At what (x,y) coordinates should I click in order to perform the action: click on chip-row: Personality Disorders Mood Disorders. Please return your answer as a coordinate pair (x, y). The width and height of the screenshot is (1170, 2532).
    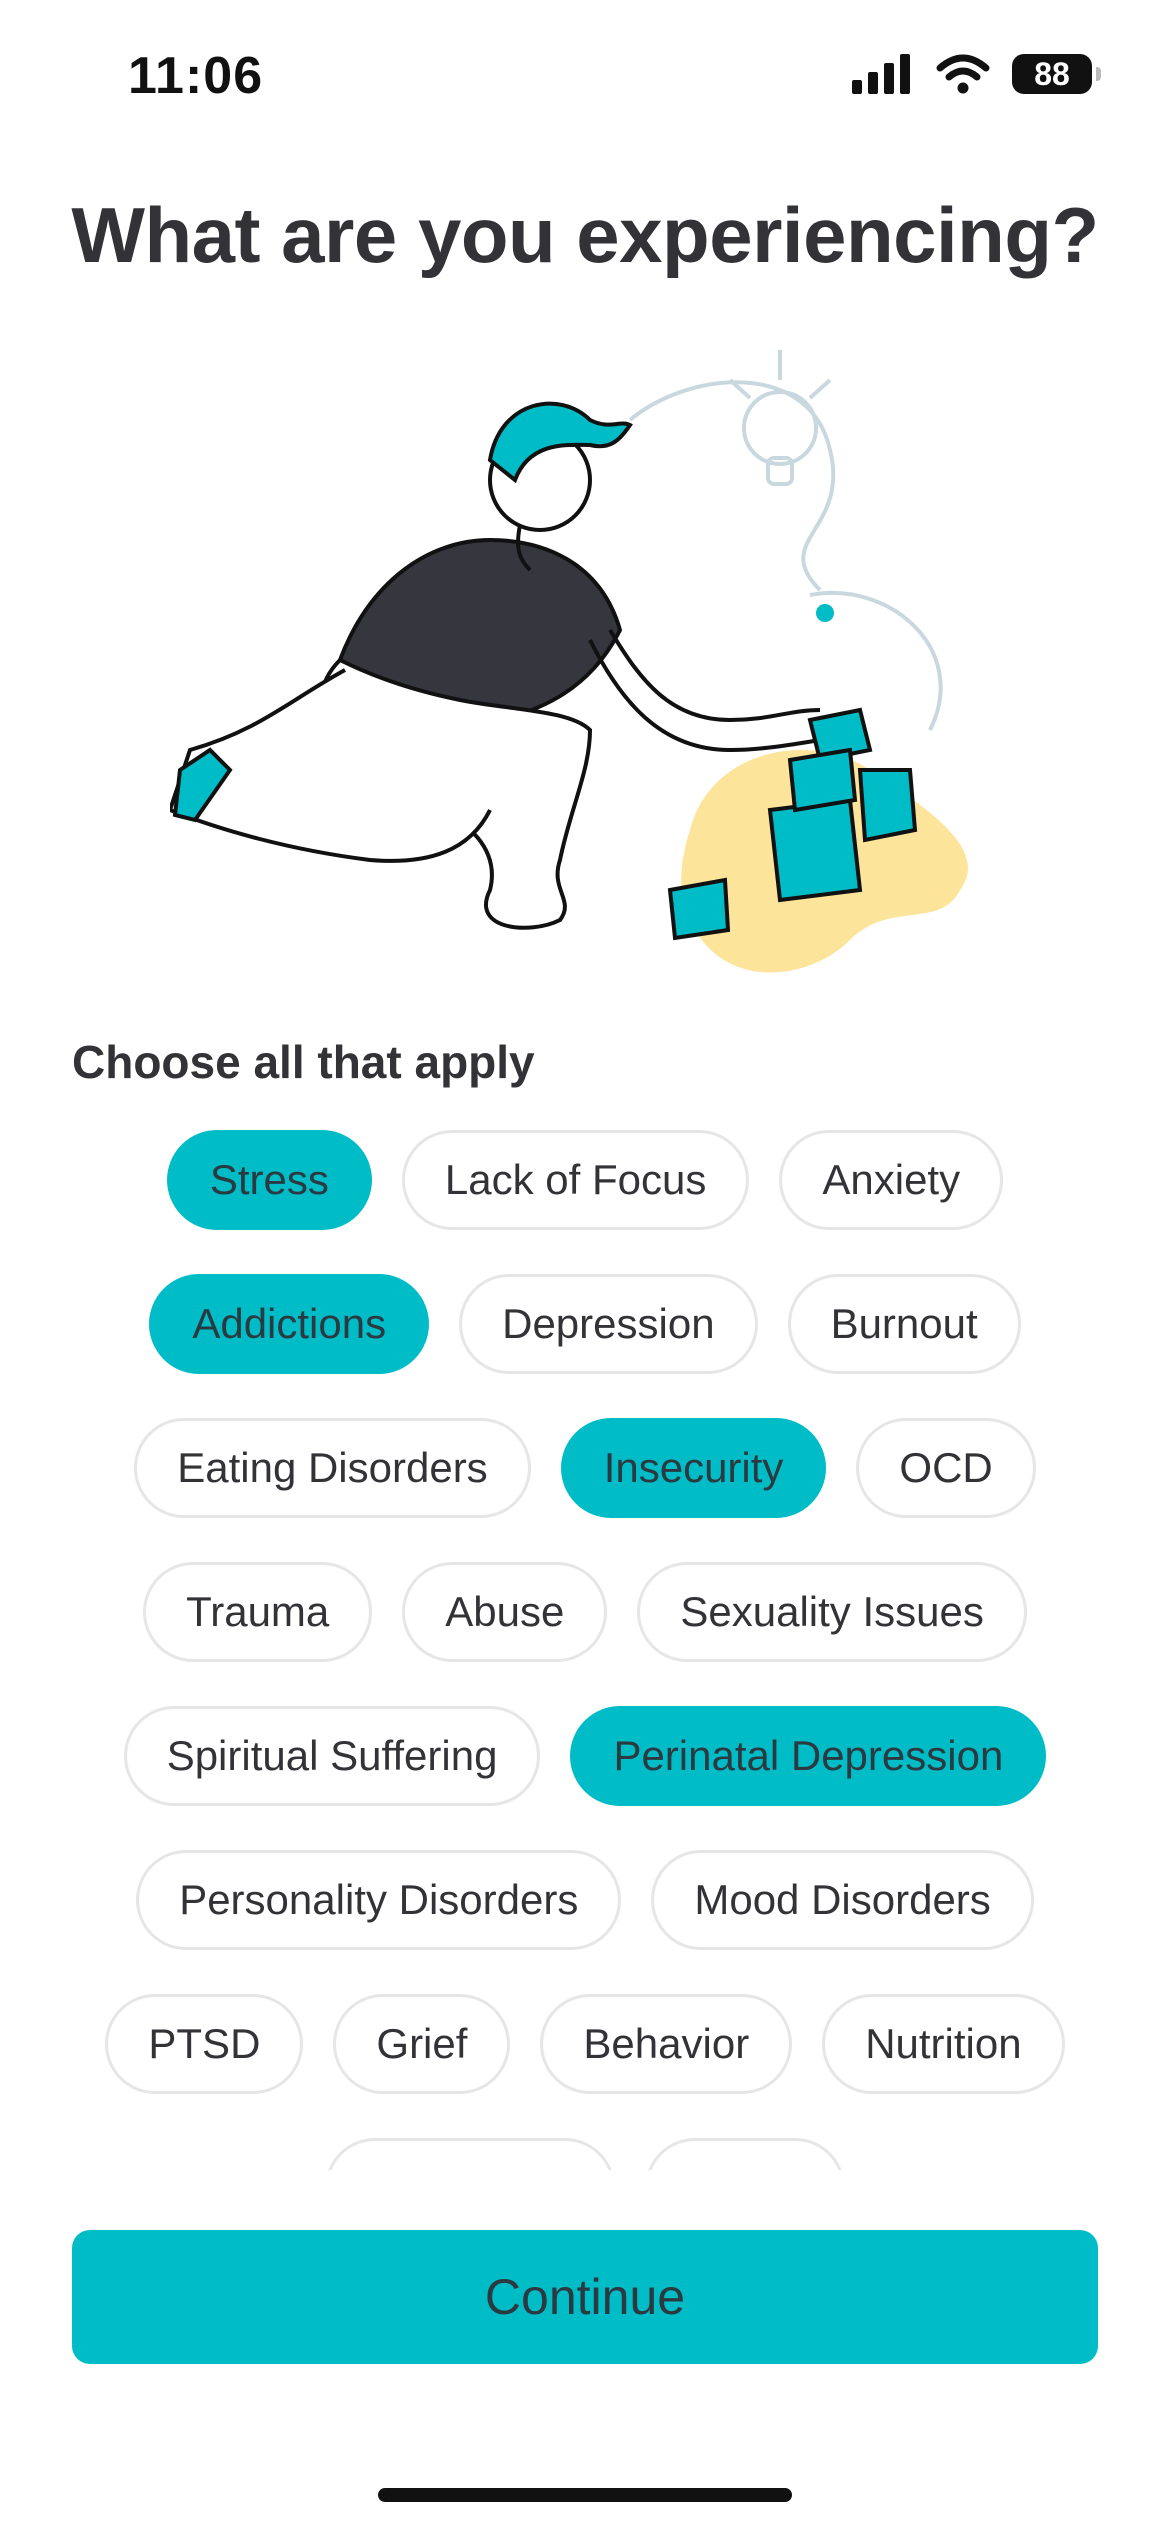
    Looking at the image, I should click on (585, 1902).